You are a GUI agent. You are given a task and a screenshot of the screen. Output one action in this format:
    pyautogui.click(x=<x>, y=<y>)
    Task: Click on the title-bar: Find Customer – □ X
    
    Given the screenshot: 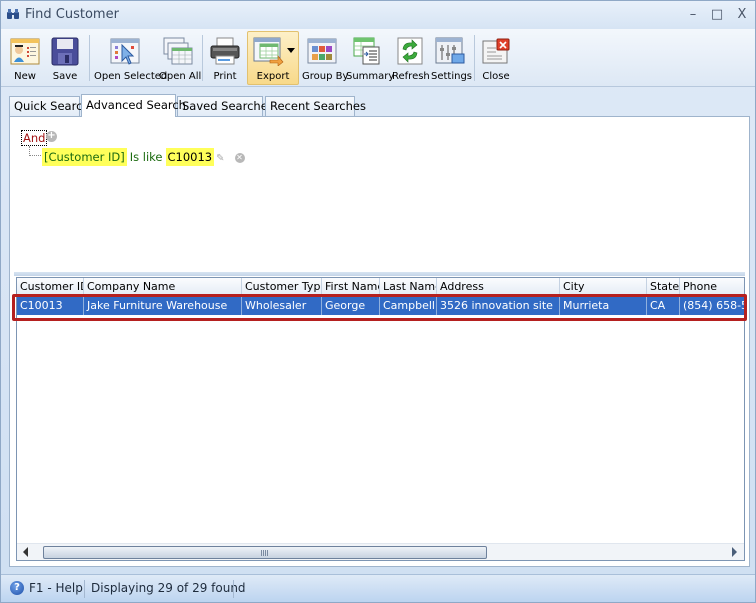 What is the action you would take?
    pyautogui.click(x=378, y=15)
    